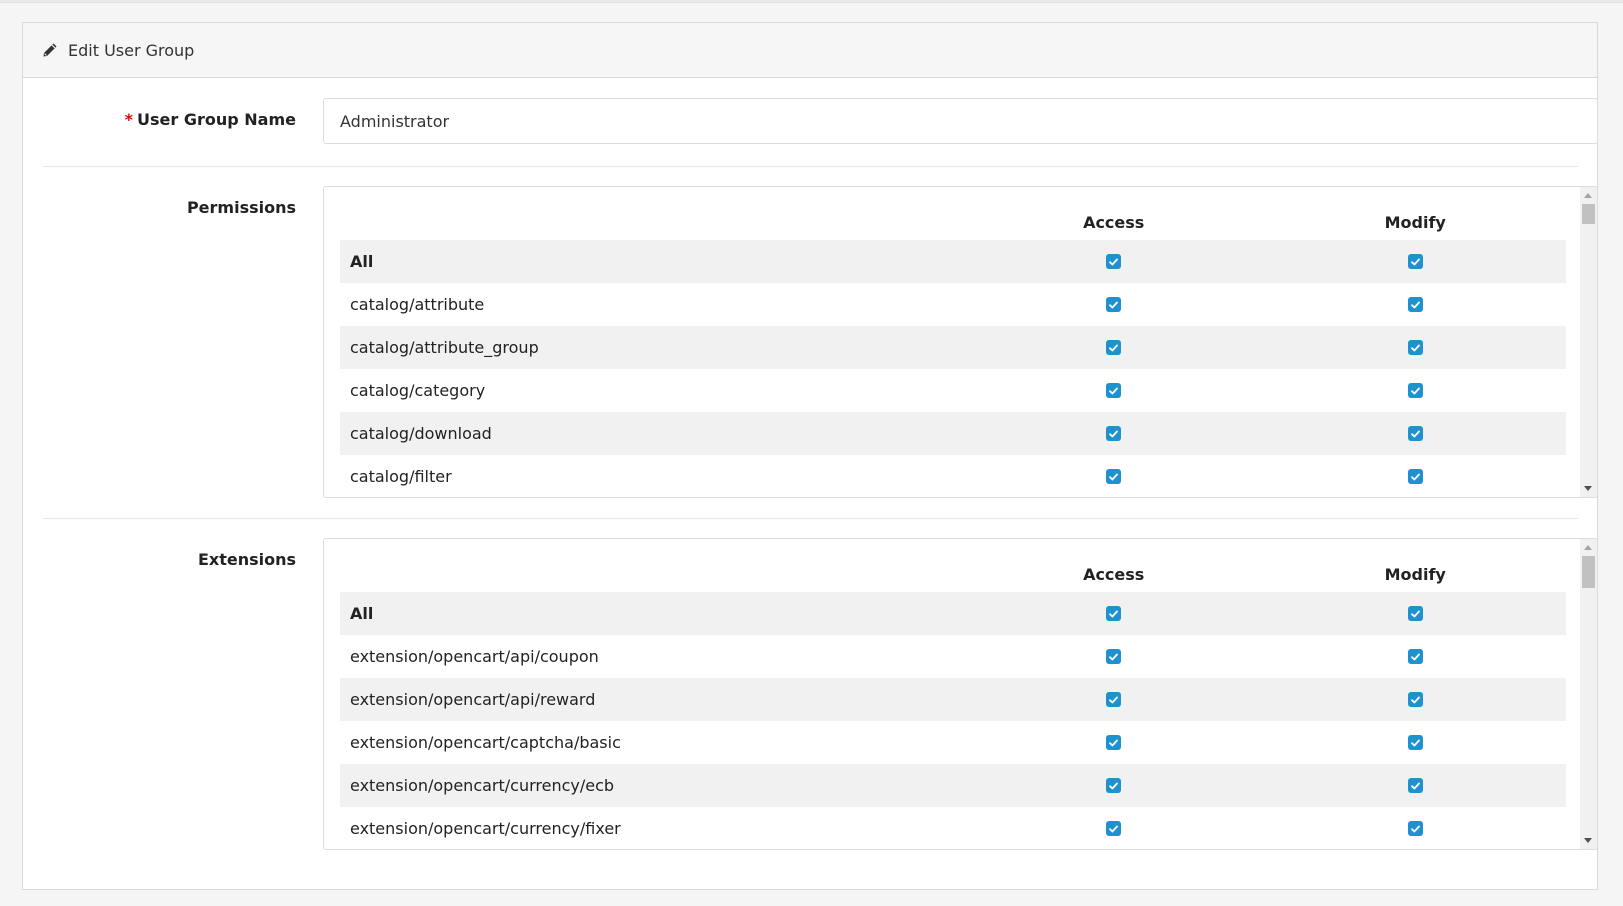 The height and width of the screenshot is (906, 1623). I want to click on required-marker: *, so click(129, 119).